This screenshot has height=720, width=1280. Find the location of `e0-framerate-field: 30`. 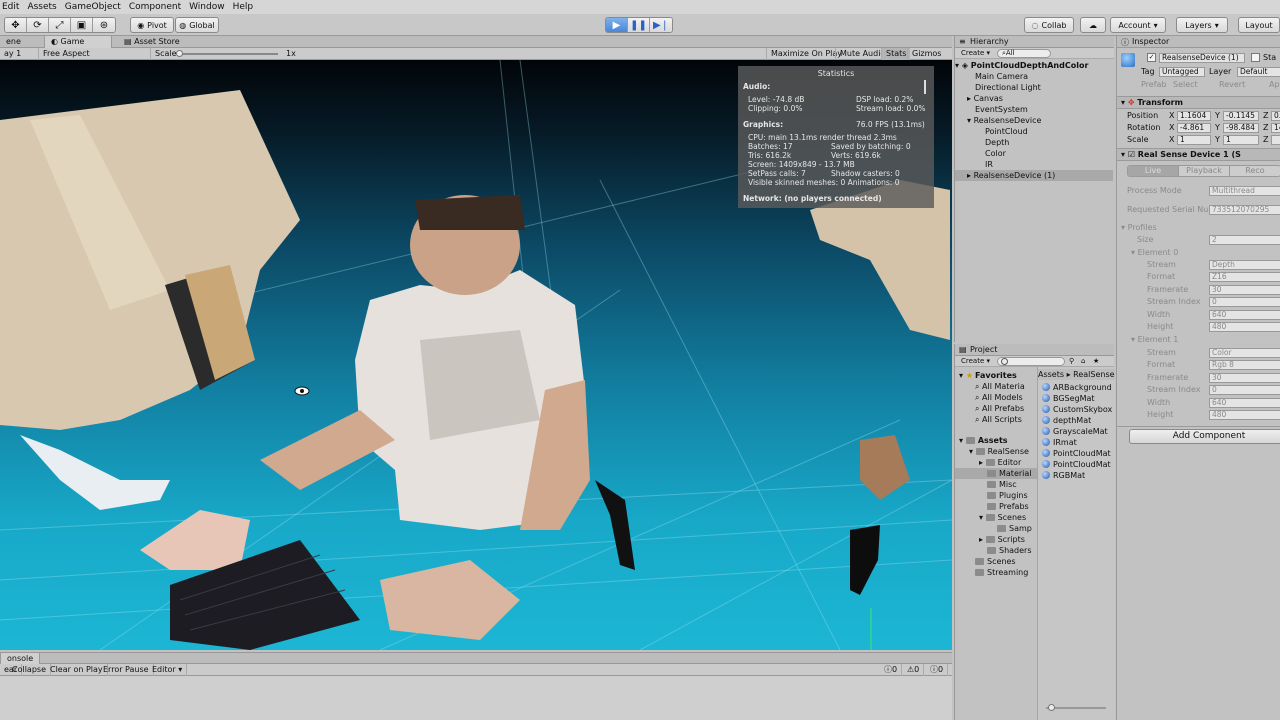

e0-framerate-field: 30 is located at coordinates (1244, 290).